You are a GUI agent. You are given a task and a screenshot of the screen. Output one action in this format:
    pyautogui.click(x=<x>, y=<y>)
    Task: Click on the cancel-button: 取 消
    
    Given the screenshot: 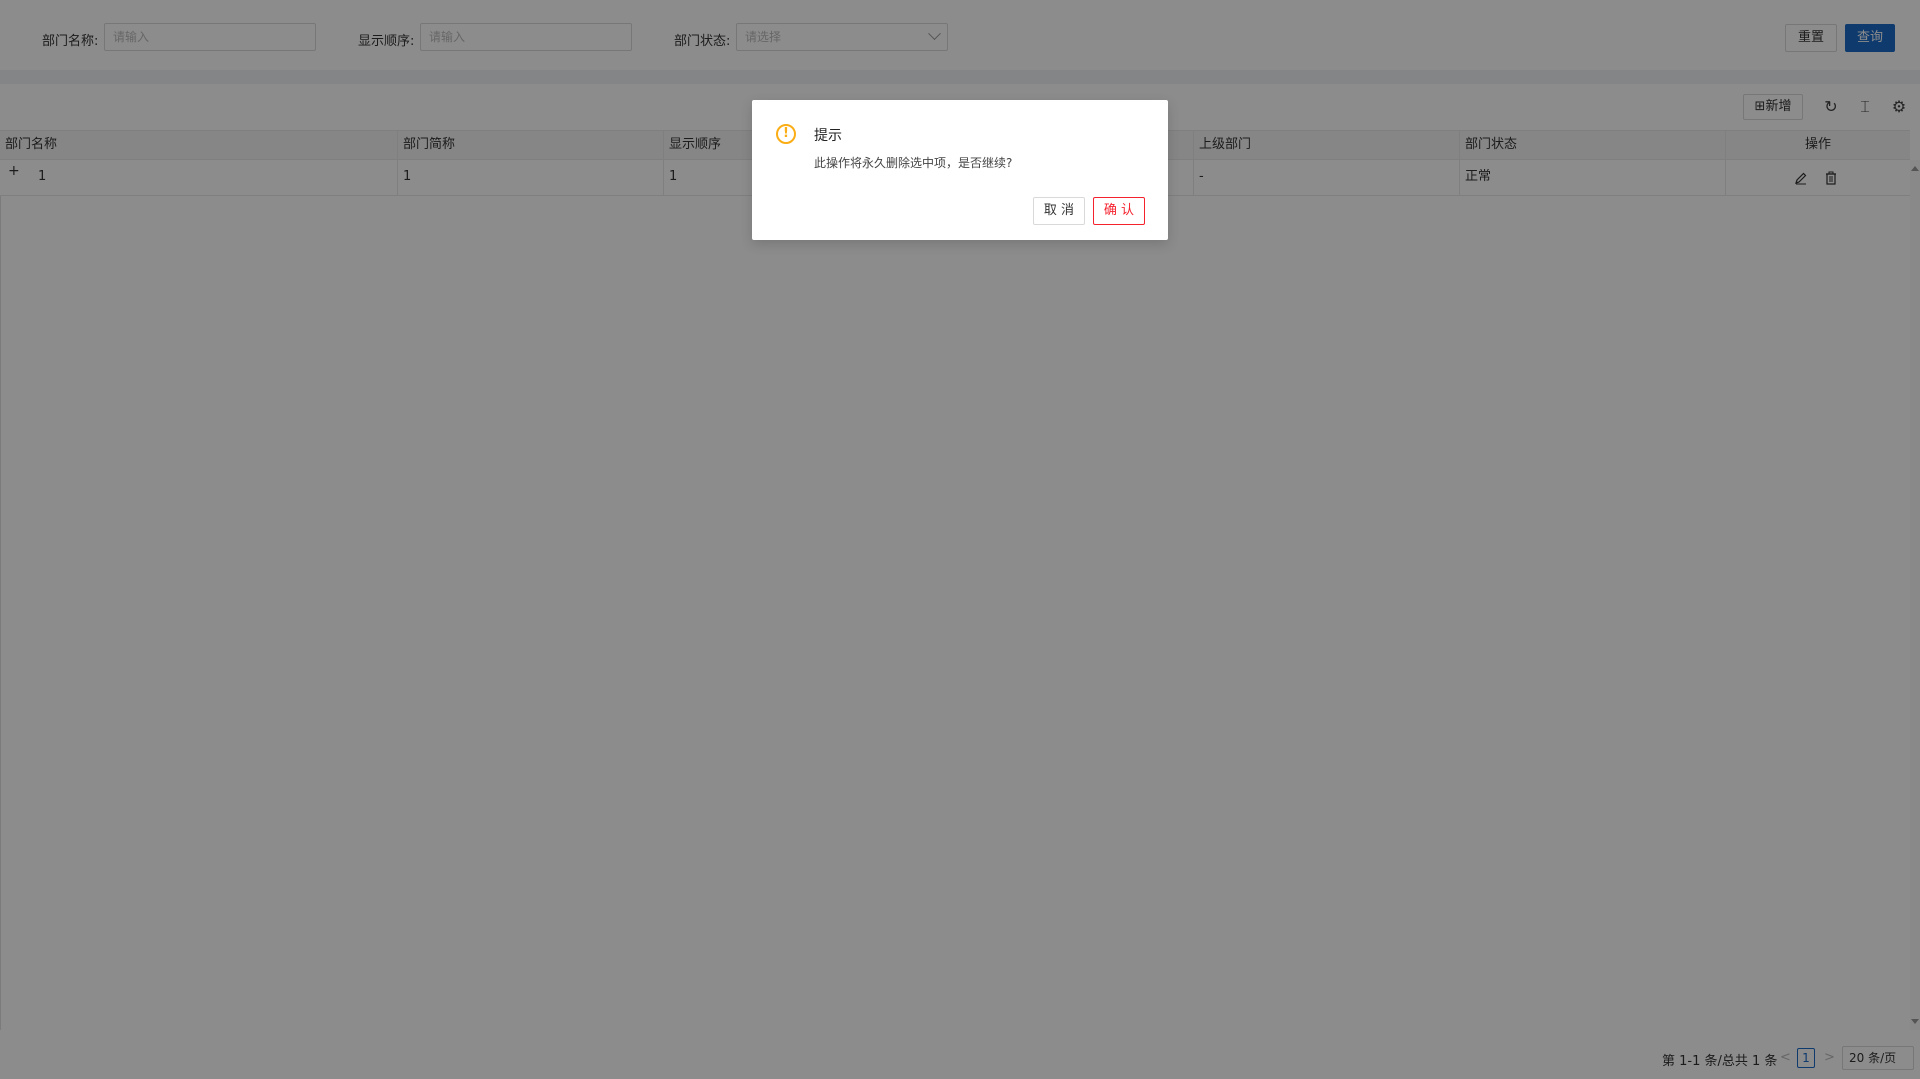 What is the action you would take?
    pyautogui.click(x=1059, y=211)
    